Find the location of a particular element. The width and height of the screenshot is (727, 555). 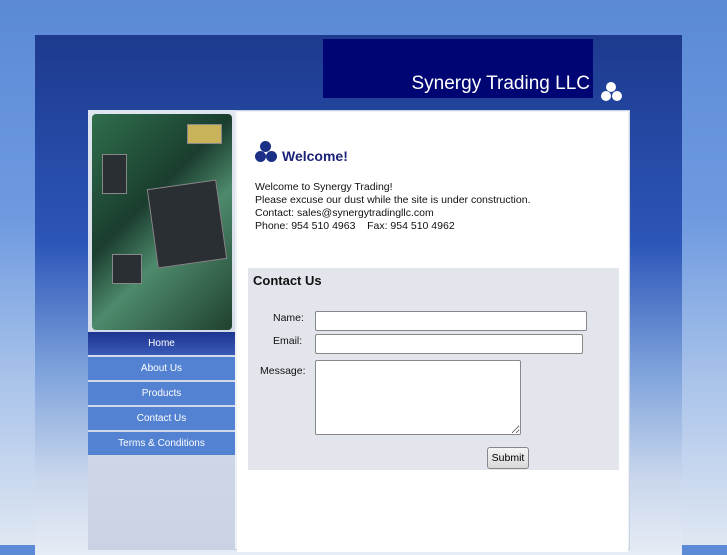

message-label: Message: is located at coordinates (283, 371).